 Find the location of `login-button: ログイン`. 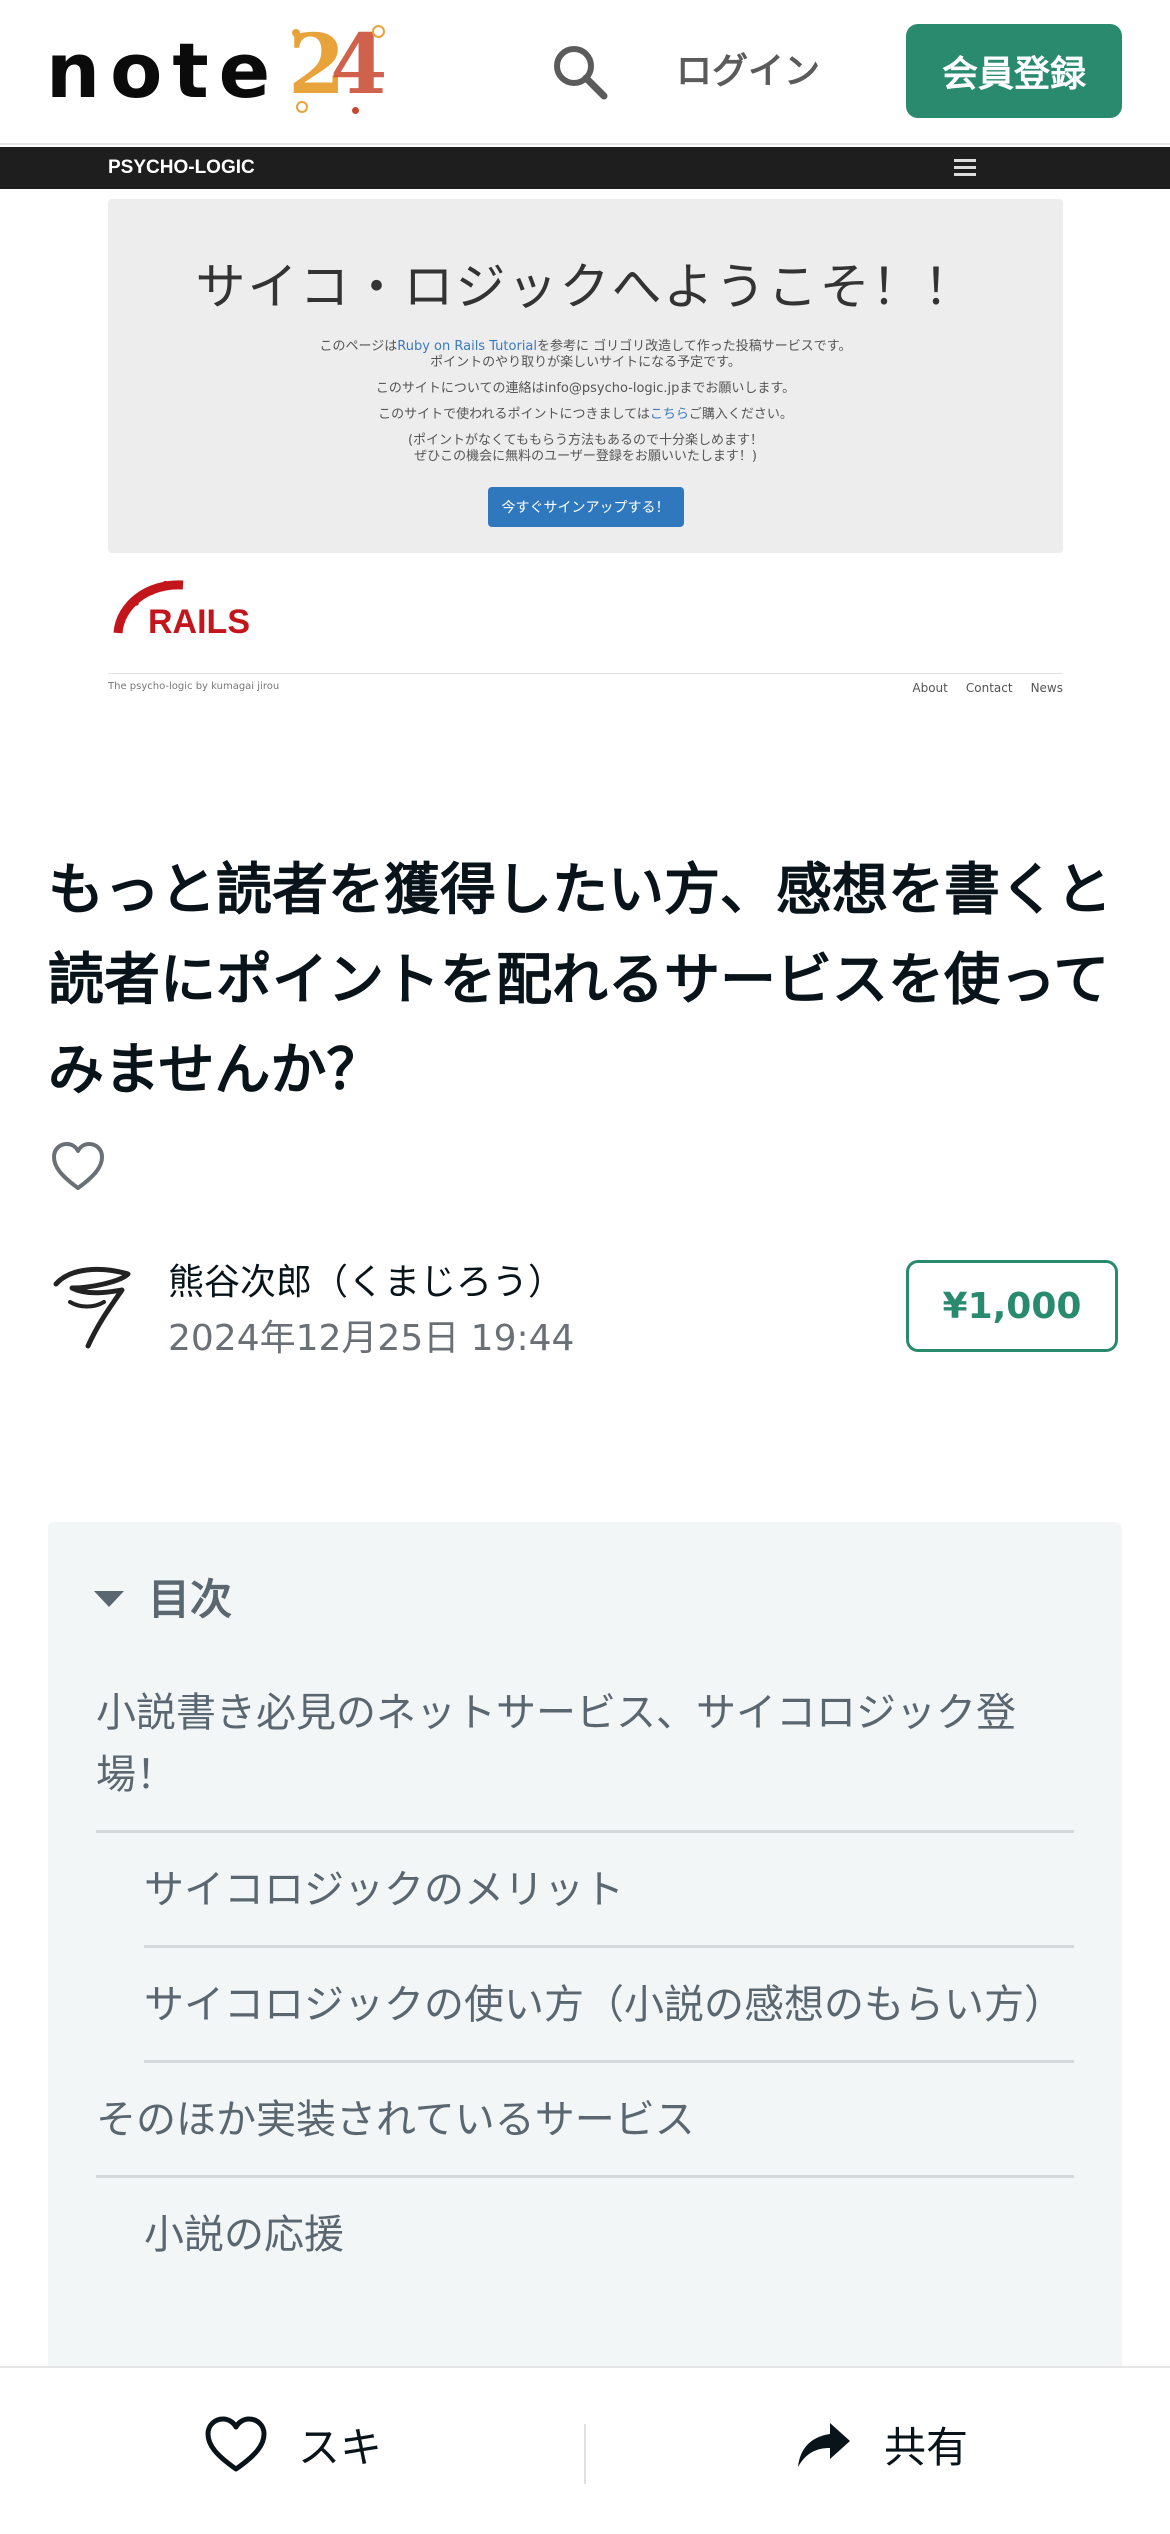

login-button: ログイン is located at coordinates (748, 72).